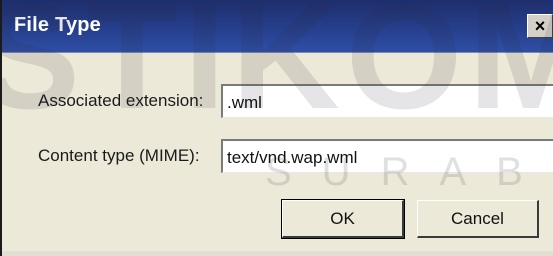  I want to click on extension-label: Associated extension:, so click(121, 100).